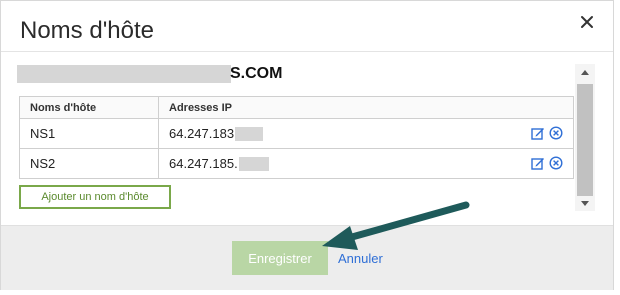  What do you see at coordinates (366, 107) in the screenshot?
I see `column-header-ip-addresses: Adresses IP` at bounding box center [366, 107].